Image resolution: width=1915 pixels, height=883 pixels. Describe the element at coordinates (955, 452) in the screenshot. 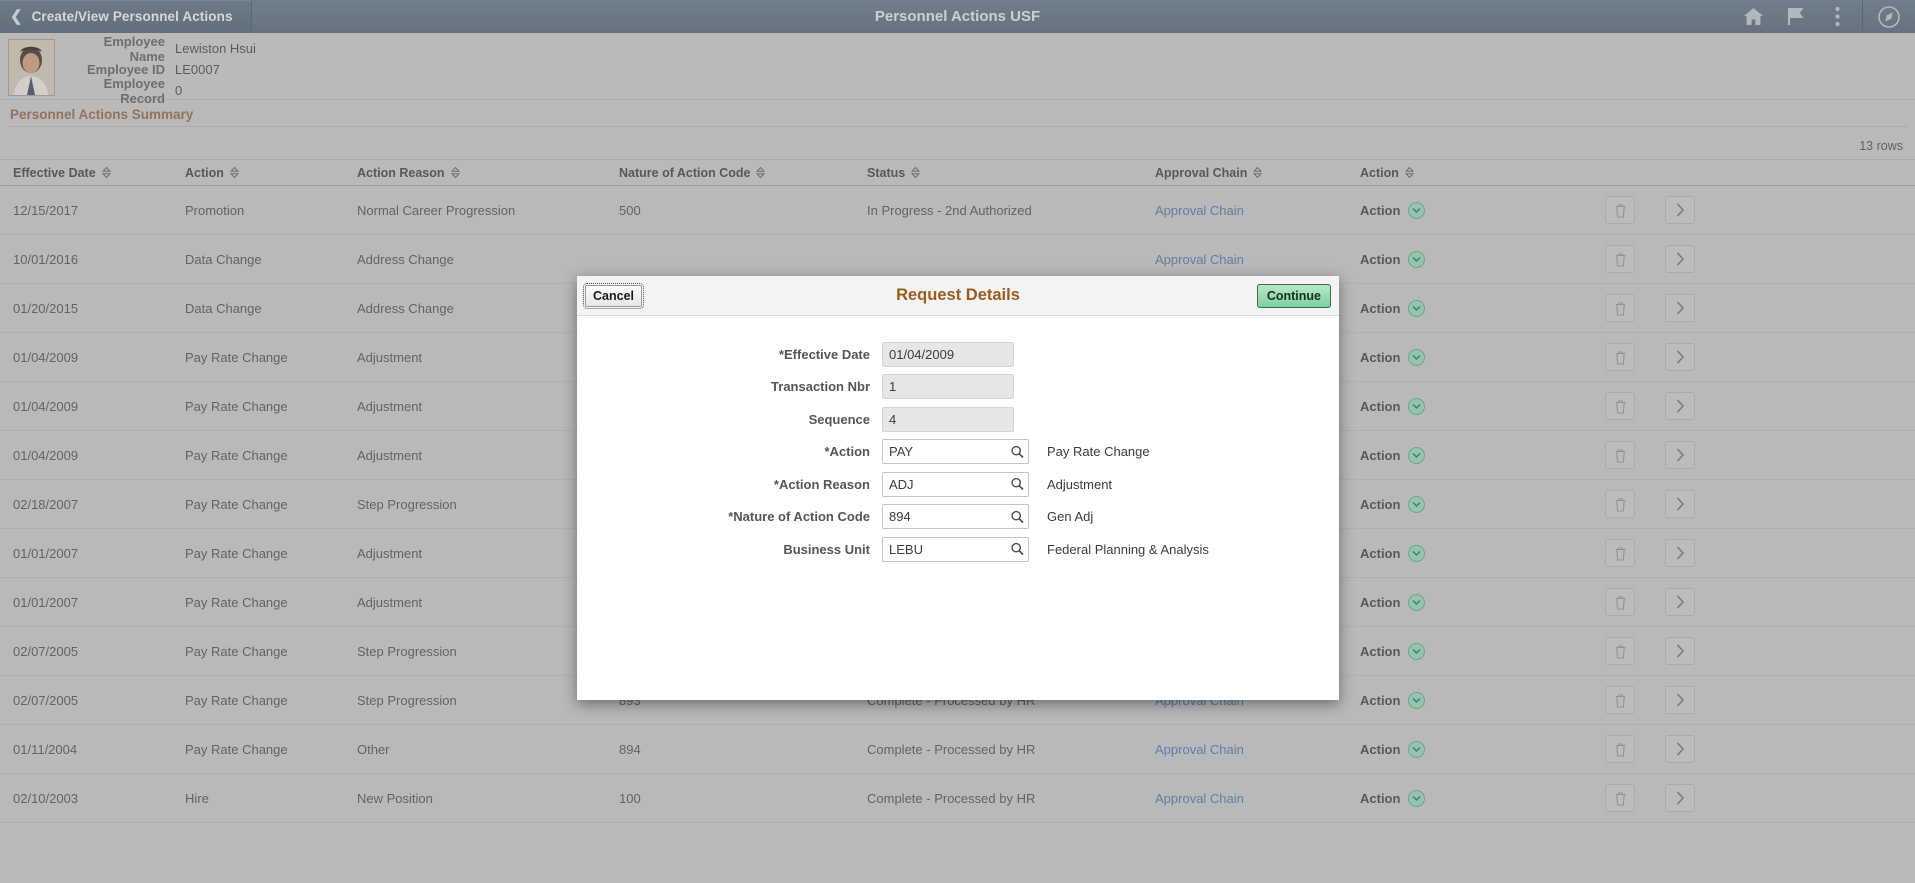

I see `input-action` at that location.